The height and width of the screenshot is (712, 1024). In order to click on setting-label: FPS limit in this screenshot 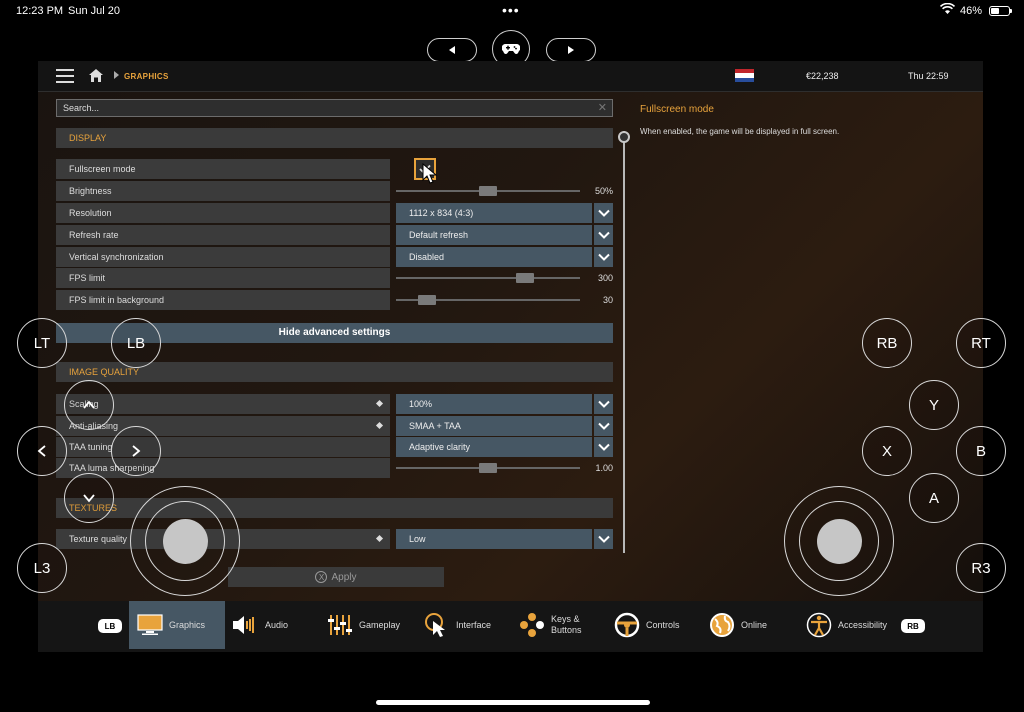, I will do `click(223, 278)`.